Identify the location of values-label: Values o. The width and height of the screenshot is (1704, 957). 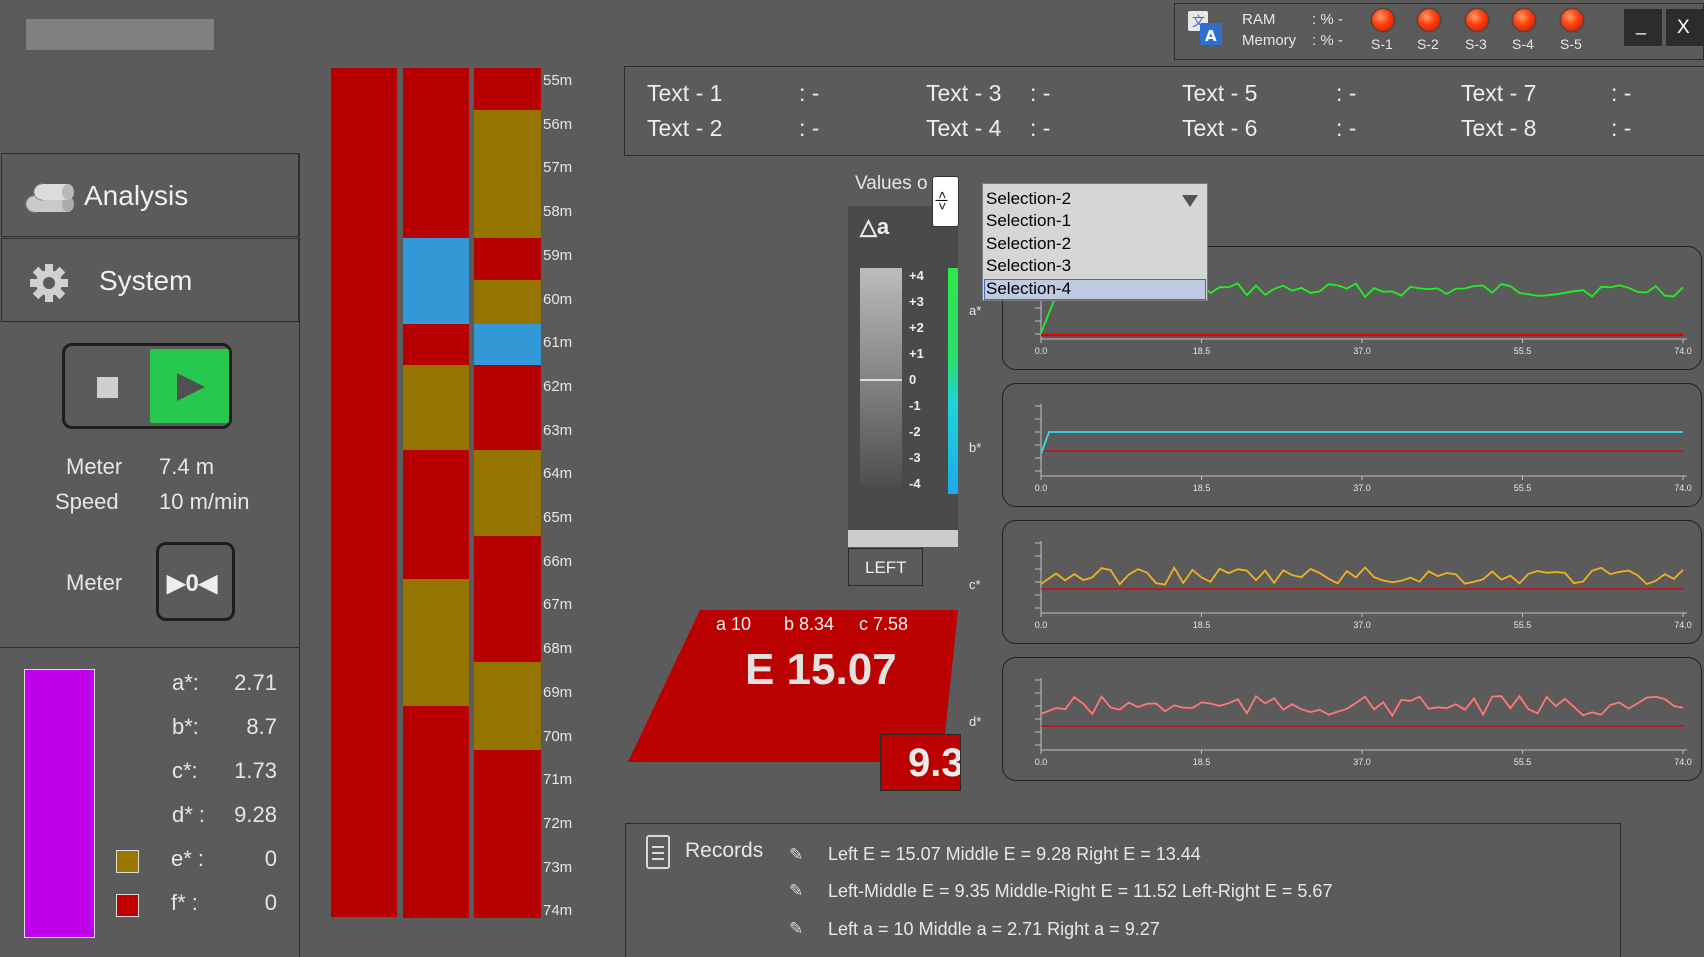
(891, 183).